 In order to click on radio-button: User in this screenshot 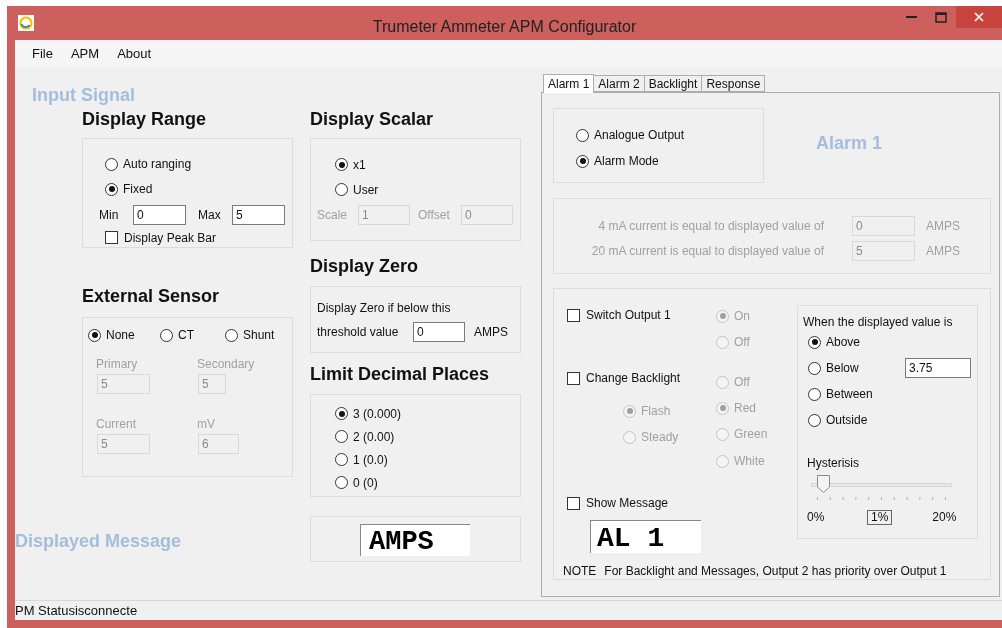, I will do `click(427, 189)`.